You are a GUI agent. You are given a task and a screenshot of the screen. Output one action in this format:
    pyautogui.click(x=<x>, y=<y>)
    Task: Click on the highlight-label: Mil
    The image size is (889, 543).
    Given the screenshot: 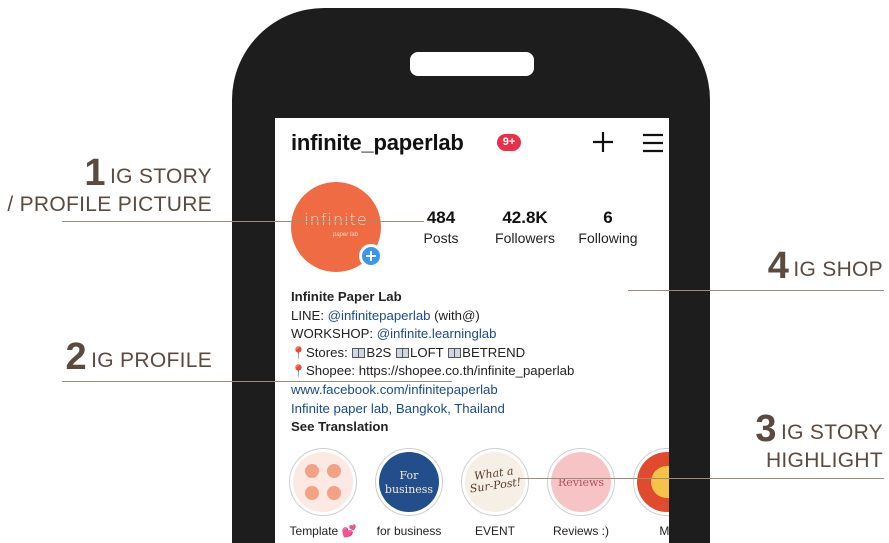 What is the action you would take?
    pyautogui.click(x=664, y=531)
    